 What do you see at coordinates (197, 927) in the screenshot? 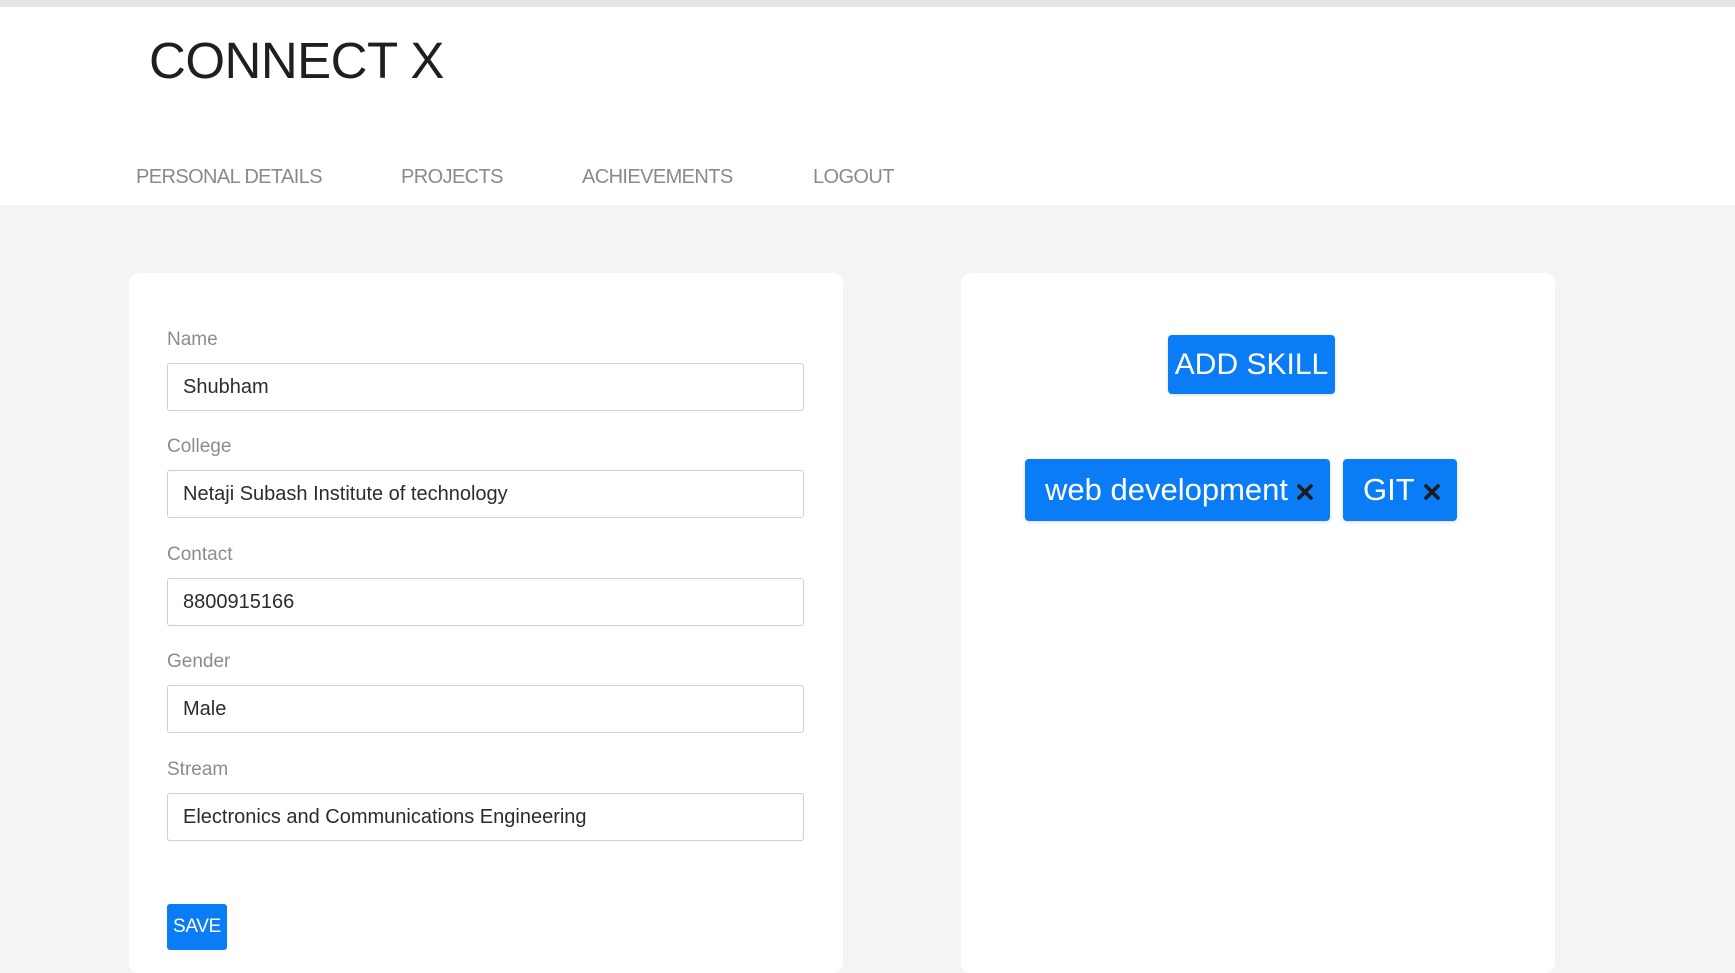
I see `save-button: SAVE` at bounding box center [197, 927].